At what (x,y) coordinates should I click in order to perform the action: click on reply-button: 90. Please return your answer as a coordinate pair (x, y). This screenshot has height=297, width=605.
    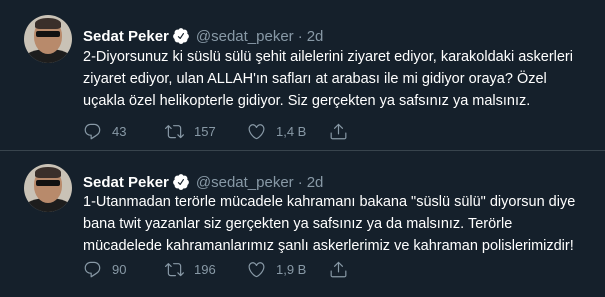
    Looking at the image, I should click on (124, 269).